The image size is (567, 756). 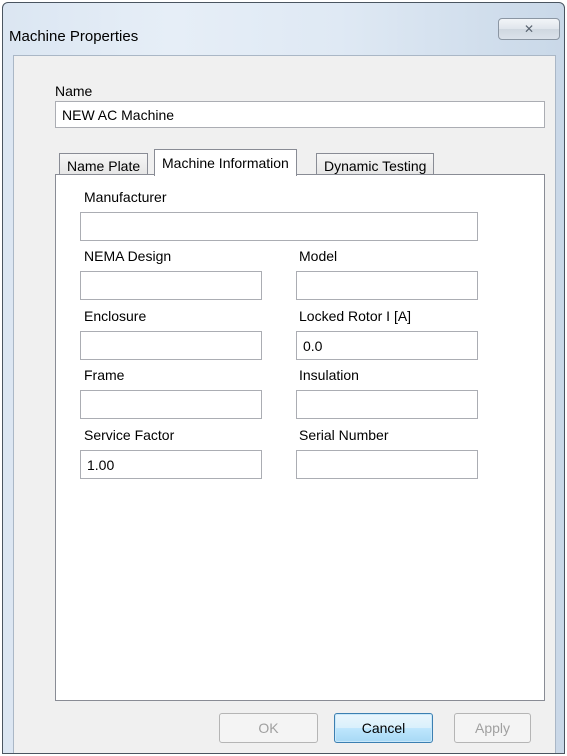 What do you see at coordinates (171, 464) in the screenshot?
I see `service-factor-input` at bounding box center [171, 464].